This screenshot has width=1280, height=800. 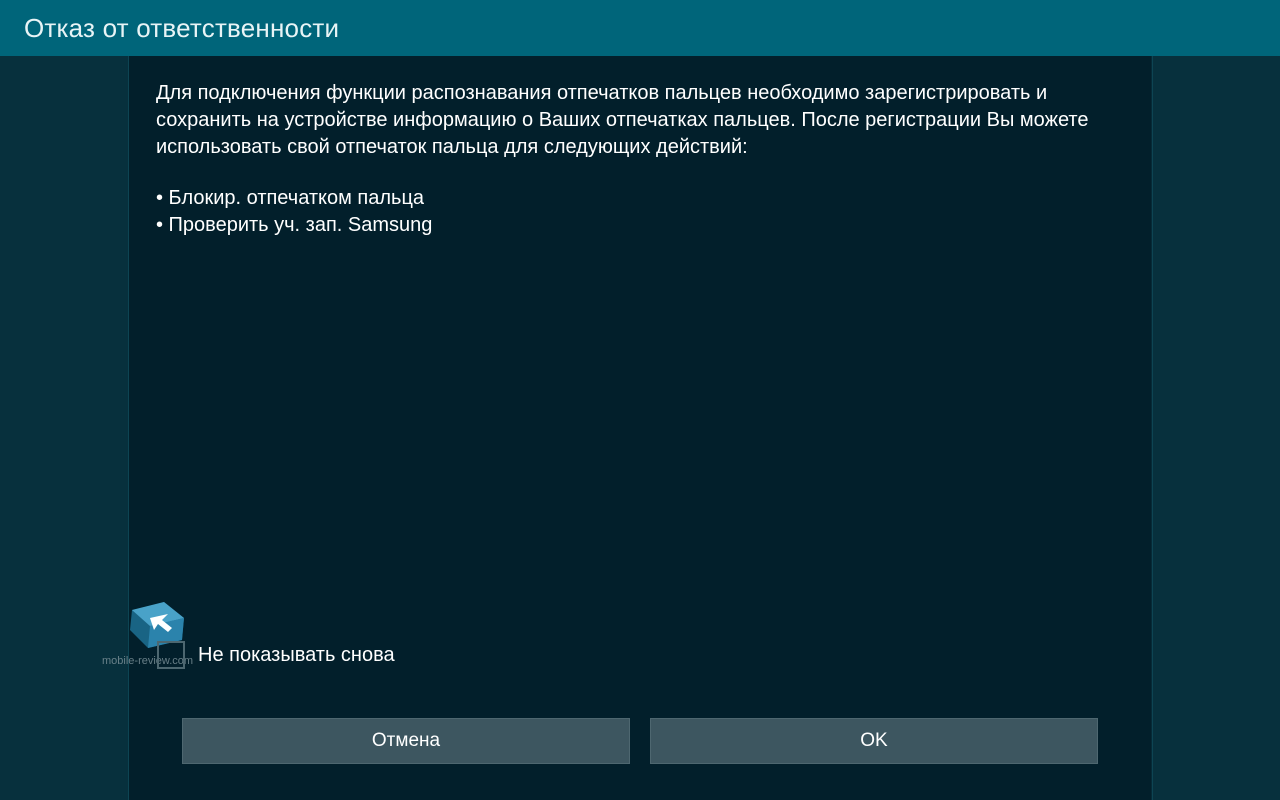 I want to click on dont-show-again-row: Не показывать снова, so click(x=276, y=655).